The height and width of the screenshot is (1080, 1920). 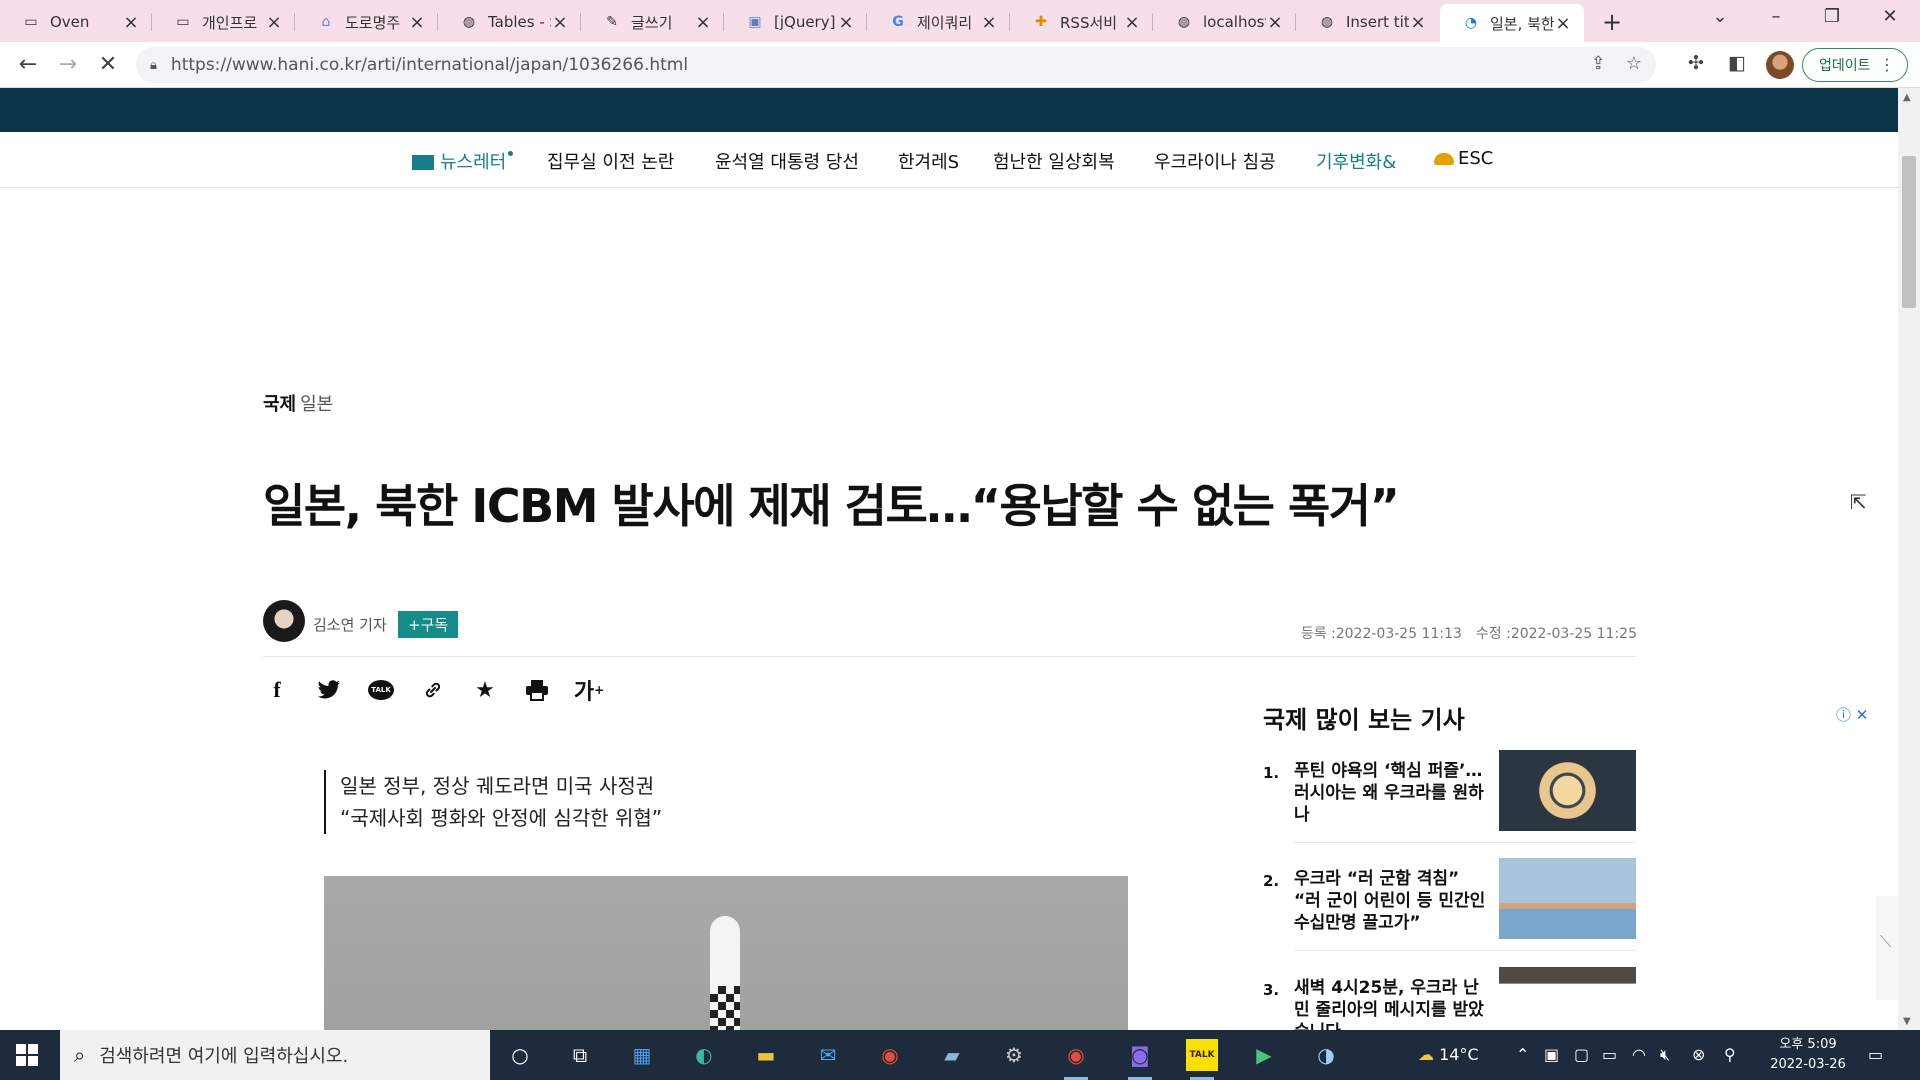 What do you see at coordinates (787, 161) in the screenshot?
I see `nav-item-president-elect: 윤석열 대통령 당선` at bounding box center [787, 161].